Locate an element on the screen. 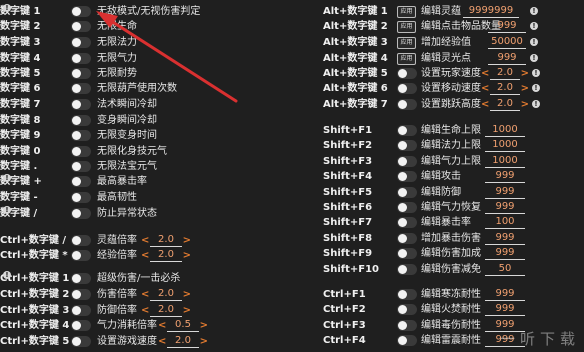  stepper-value: 0.5 is located at coordinates (183, 325).